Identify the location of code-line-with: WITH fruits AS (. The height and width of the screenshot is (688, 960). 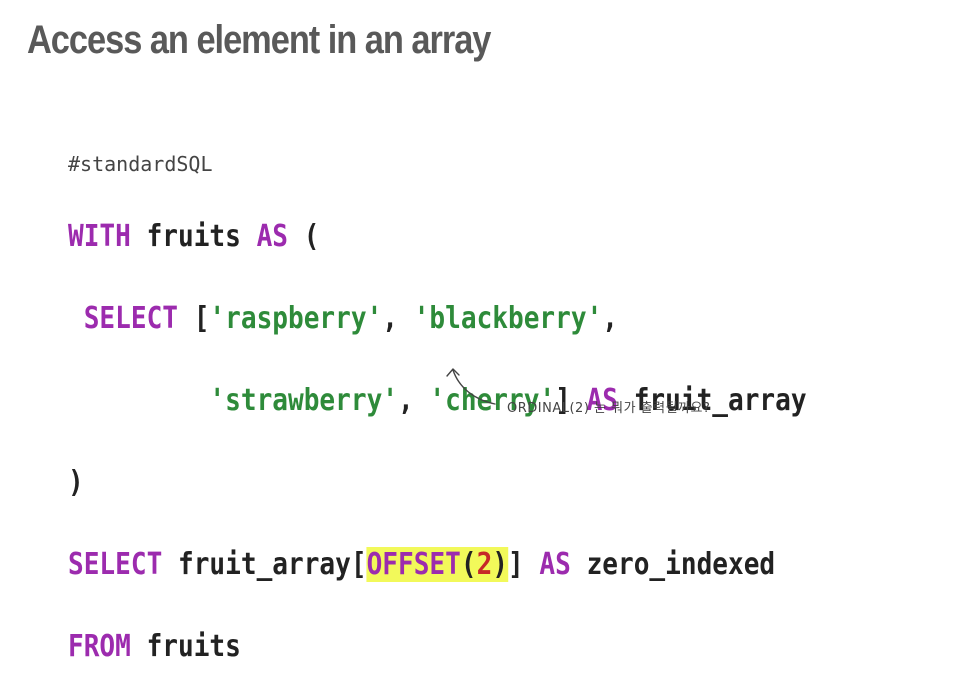
(437, 237).